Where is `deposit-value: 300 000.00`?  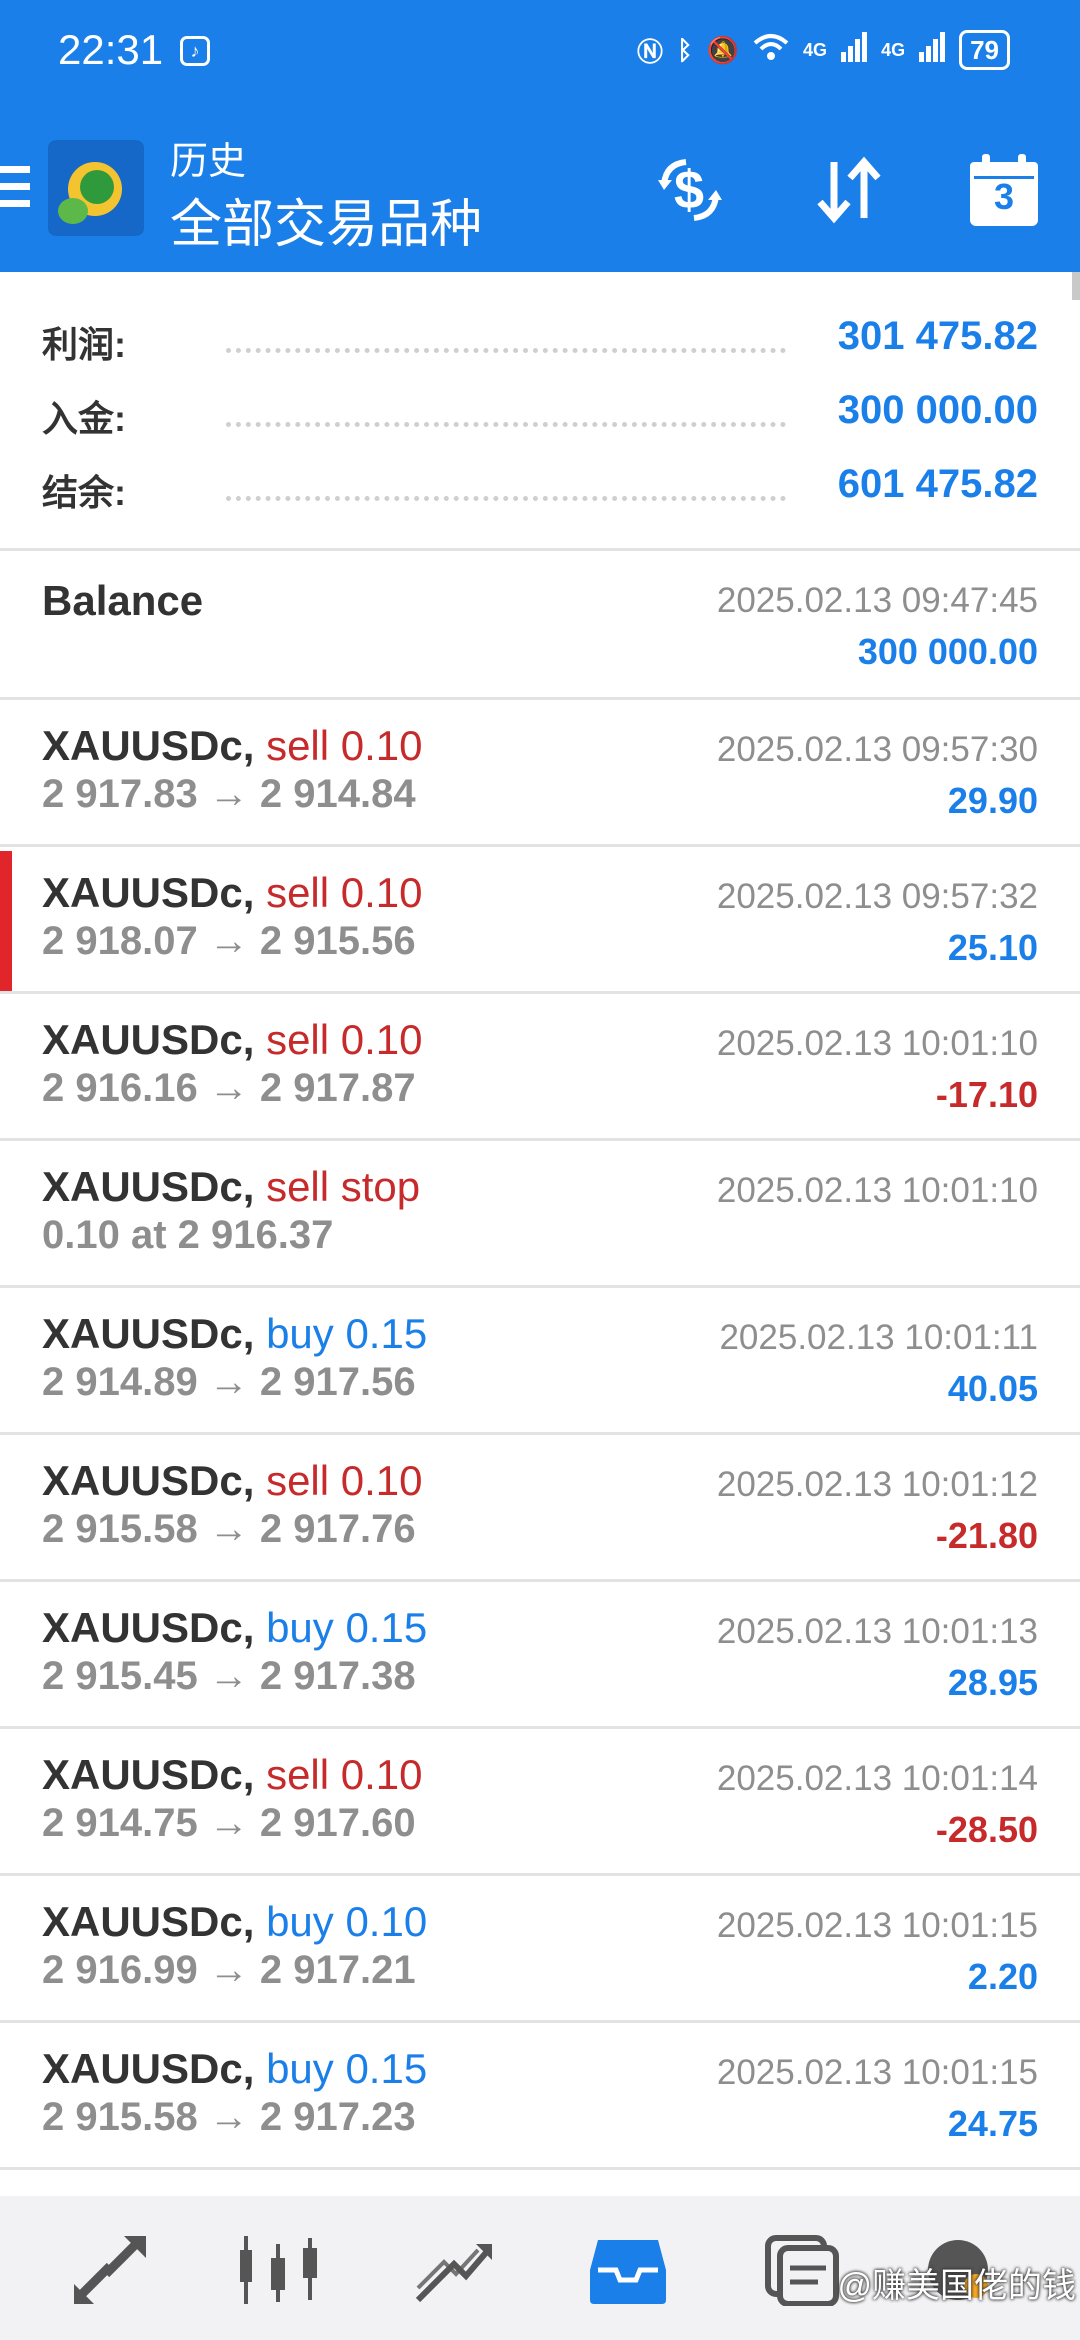 deposit-value: 300 000.00 is located at coordinates (937, 410).